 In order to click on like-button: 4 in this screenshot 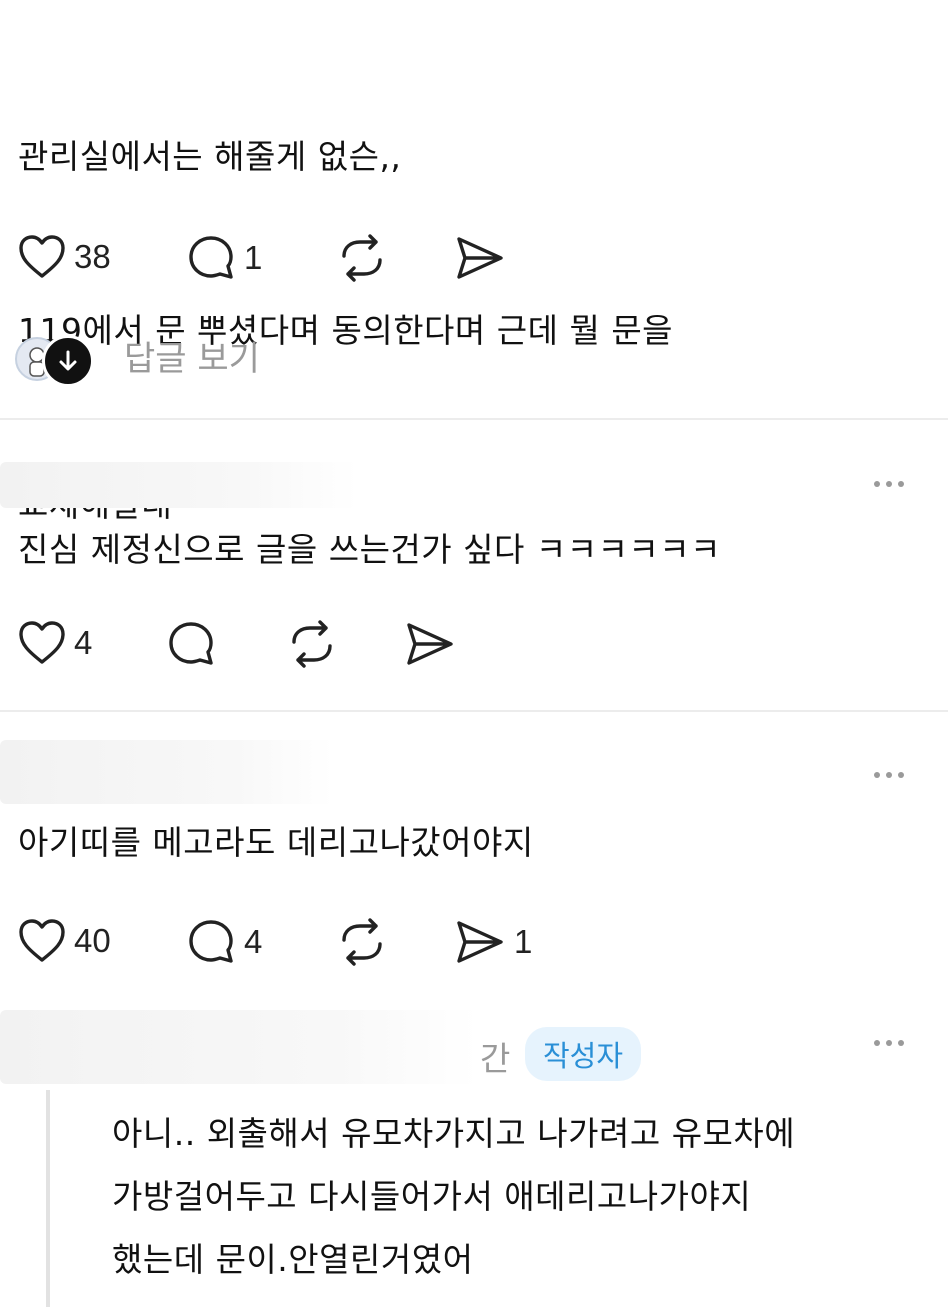, I will do `click(55, 643)`.